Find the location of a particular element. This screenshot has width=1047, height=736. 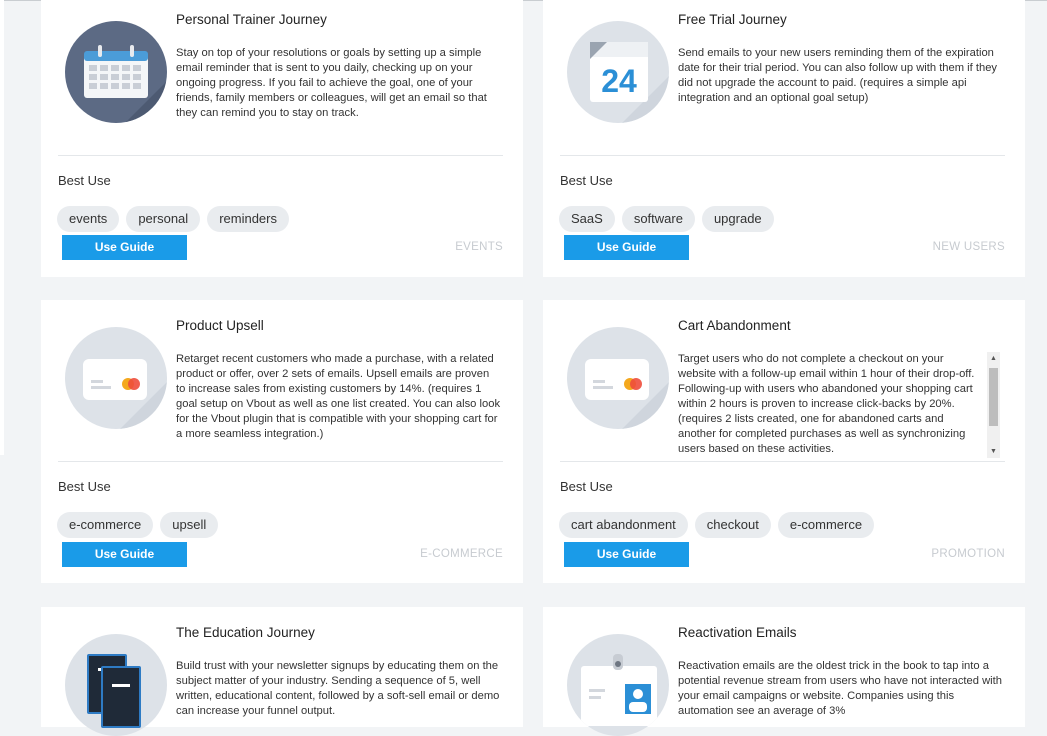

card-title: Cart Abandonment is located at coordinates (734, 325).